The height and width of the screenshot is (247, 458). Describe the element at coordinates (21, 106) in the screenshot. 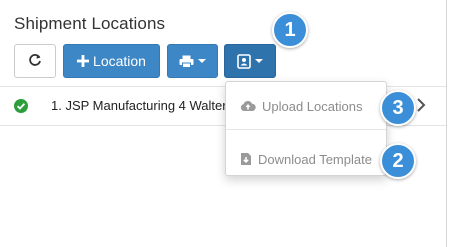

I see `check-circle-icon` at that location.